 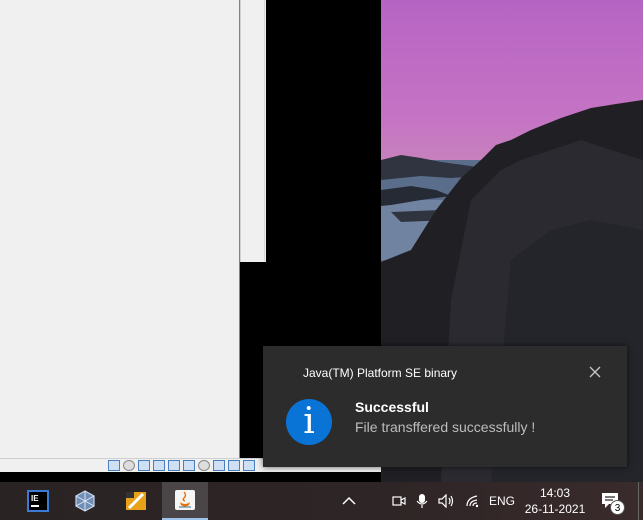 I want to click on camera-icon, so click(x=399, y=501).